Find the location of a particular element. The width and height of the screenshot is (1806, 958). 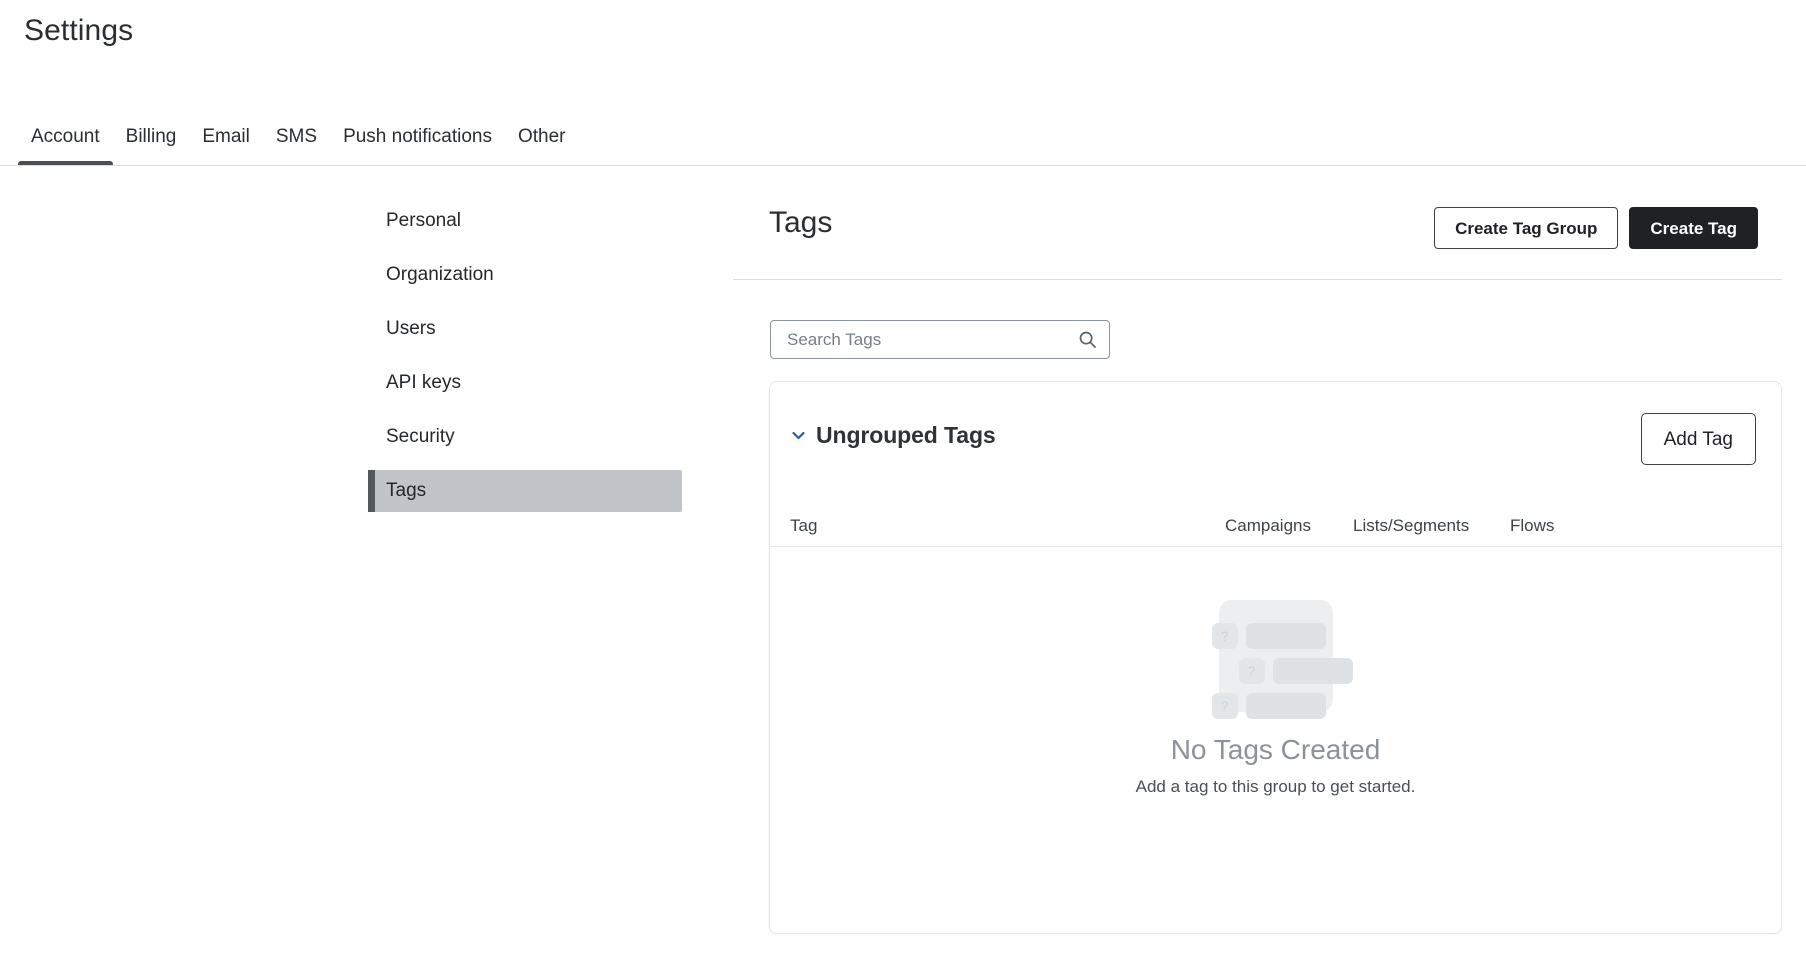

search-box is located at coordinates (940, 339).